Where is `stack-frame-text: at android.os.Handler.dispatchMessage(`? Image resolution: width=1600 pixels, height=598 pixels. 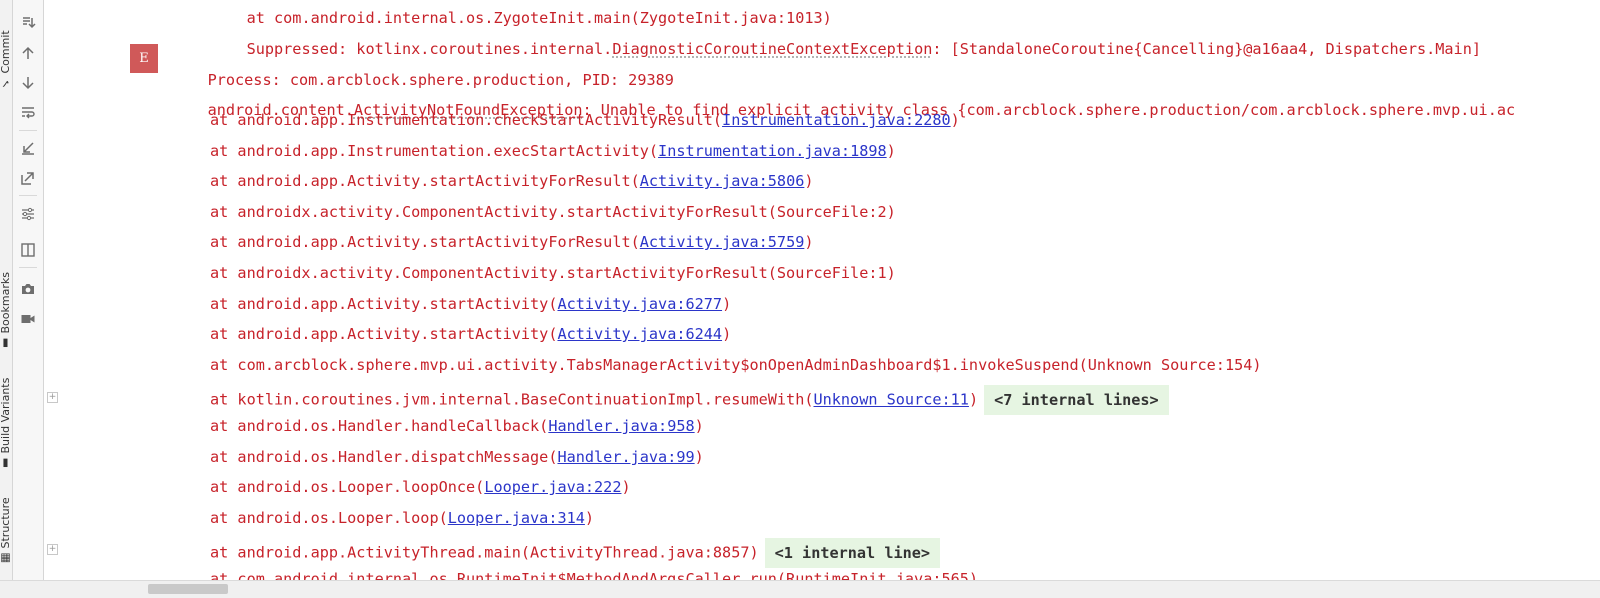 stack-frame-text: at android.os.Handler.dispatchMessage( is located at coordinates (384, 457).